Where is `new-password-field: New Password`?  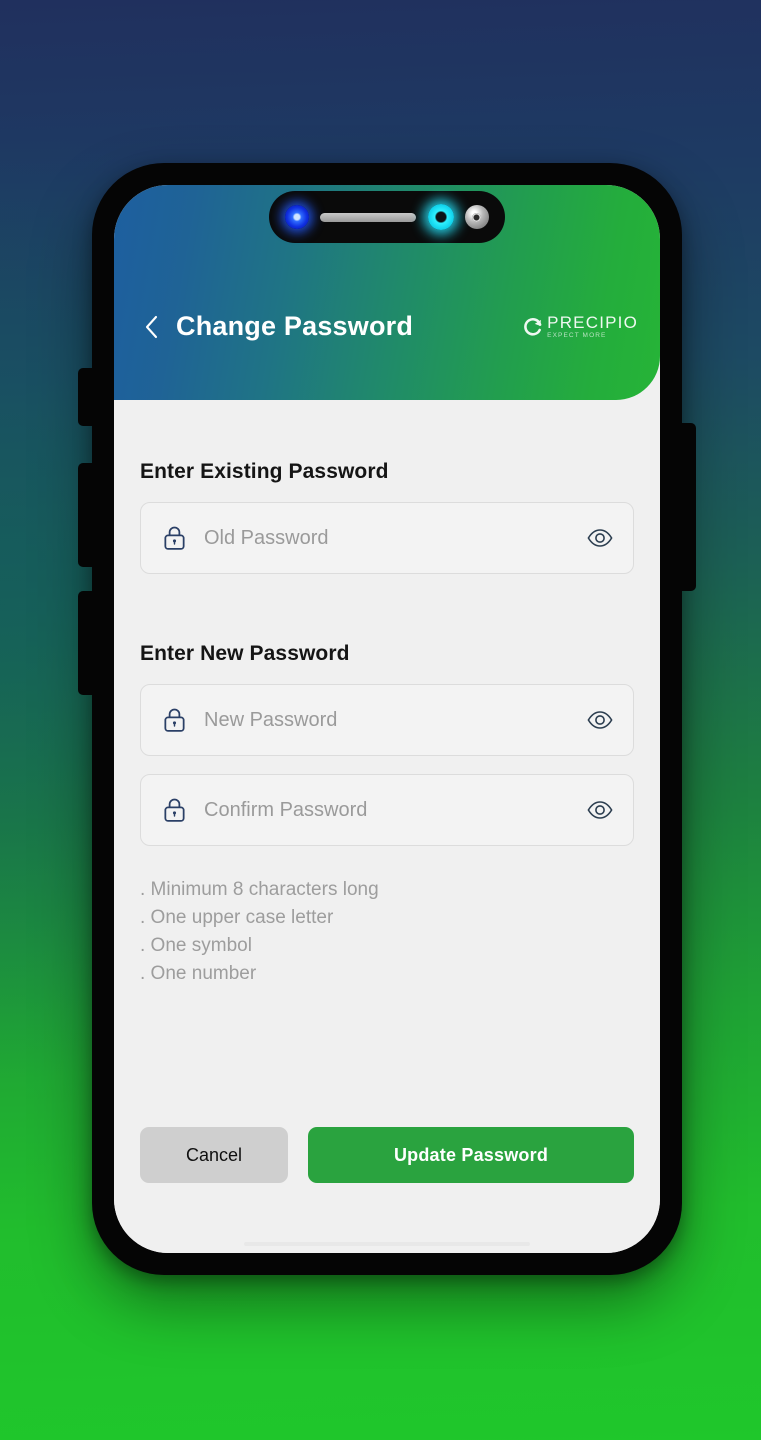
new-password-field: New Password is located at coordinates (387, 720).